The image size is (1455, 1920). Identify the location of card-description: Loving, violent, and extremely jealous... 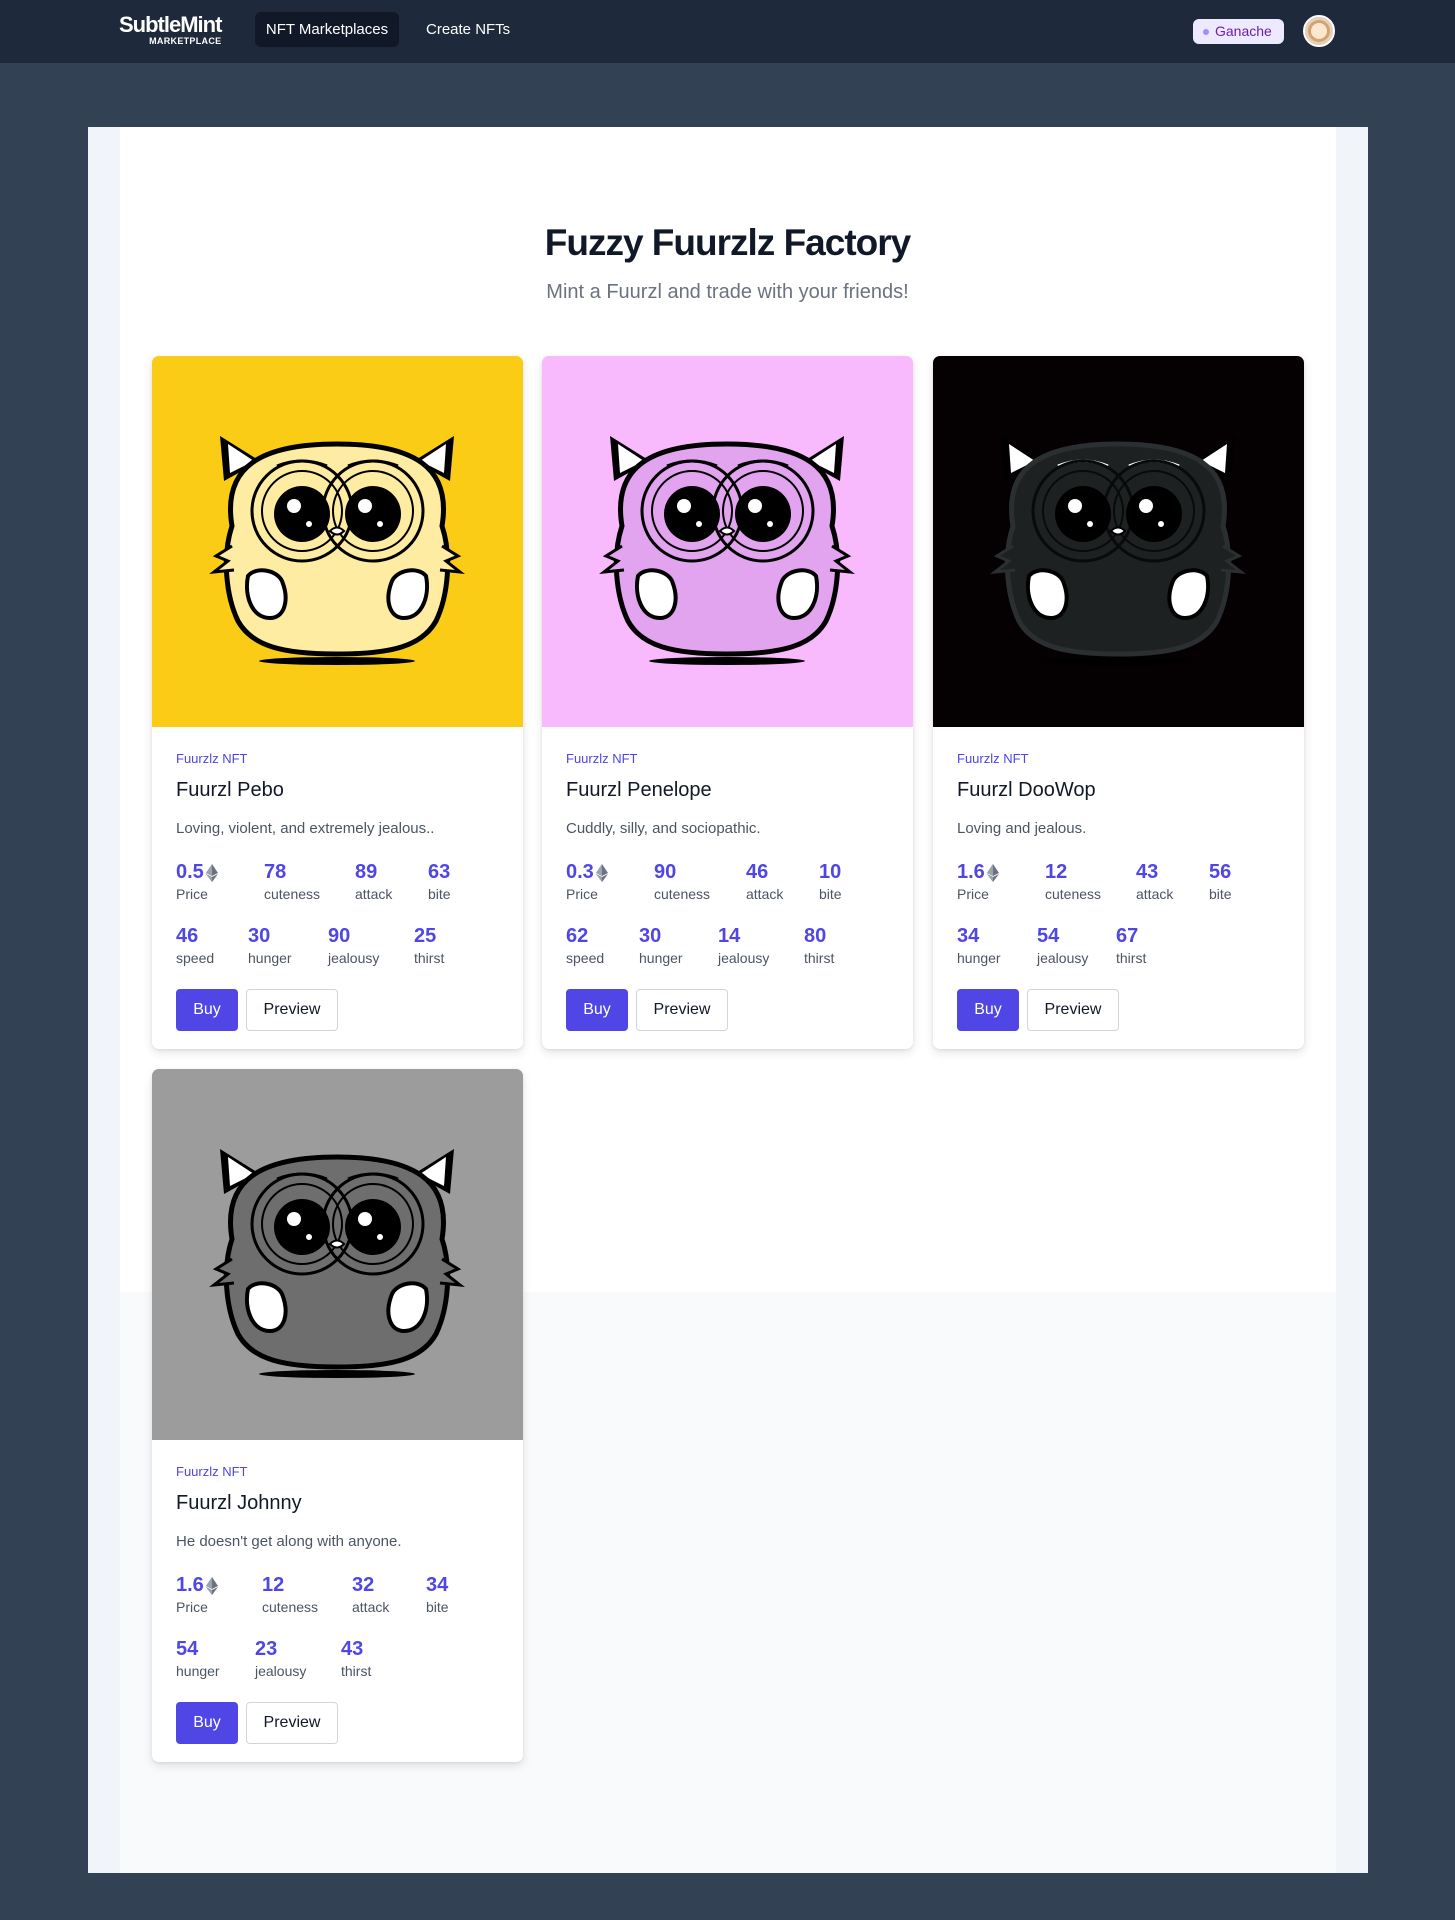
(305, 828).